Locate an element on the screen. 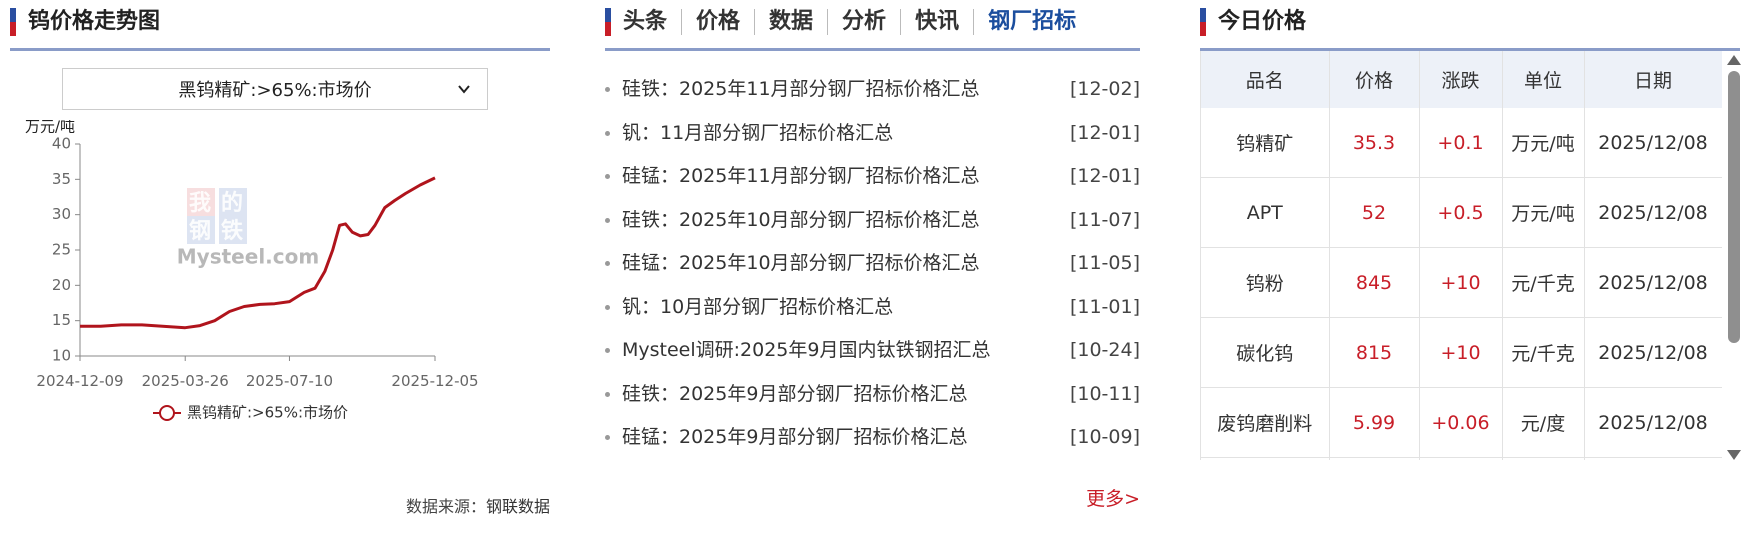  news-header: 头条 价格 数据 分析 快讯 钢厂招标 is located at coordinates (872, 25).